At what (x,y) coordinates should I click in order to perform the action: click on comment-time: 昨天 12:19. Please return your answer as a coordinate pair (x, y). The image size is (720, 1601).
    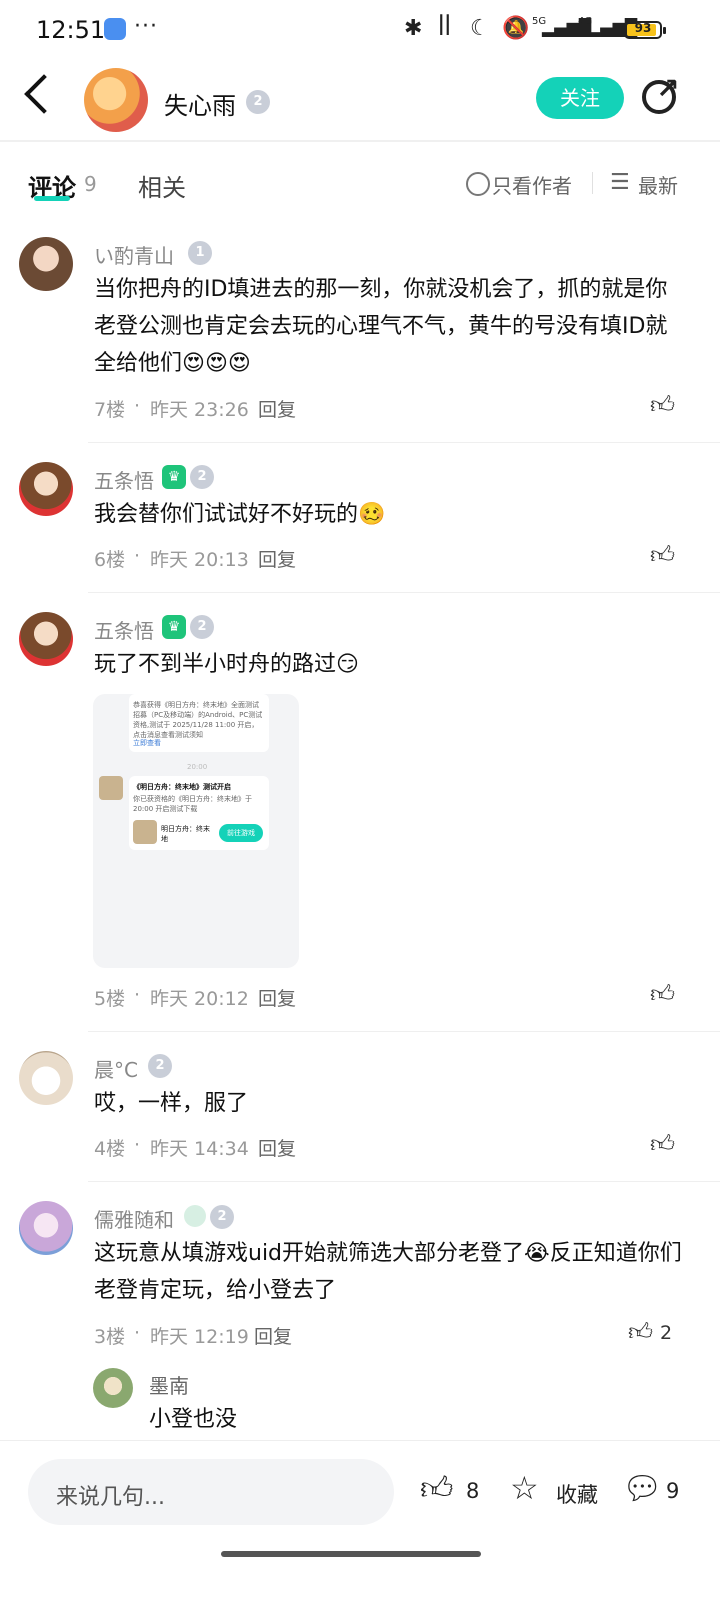
    Looking at the image, I should click on (199, 1337).